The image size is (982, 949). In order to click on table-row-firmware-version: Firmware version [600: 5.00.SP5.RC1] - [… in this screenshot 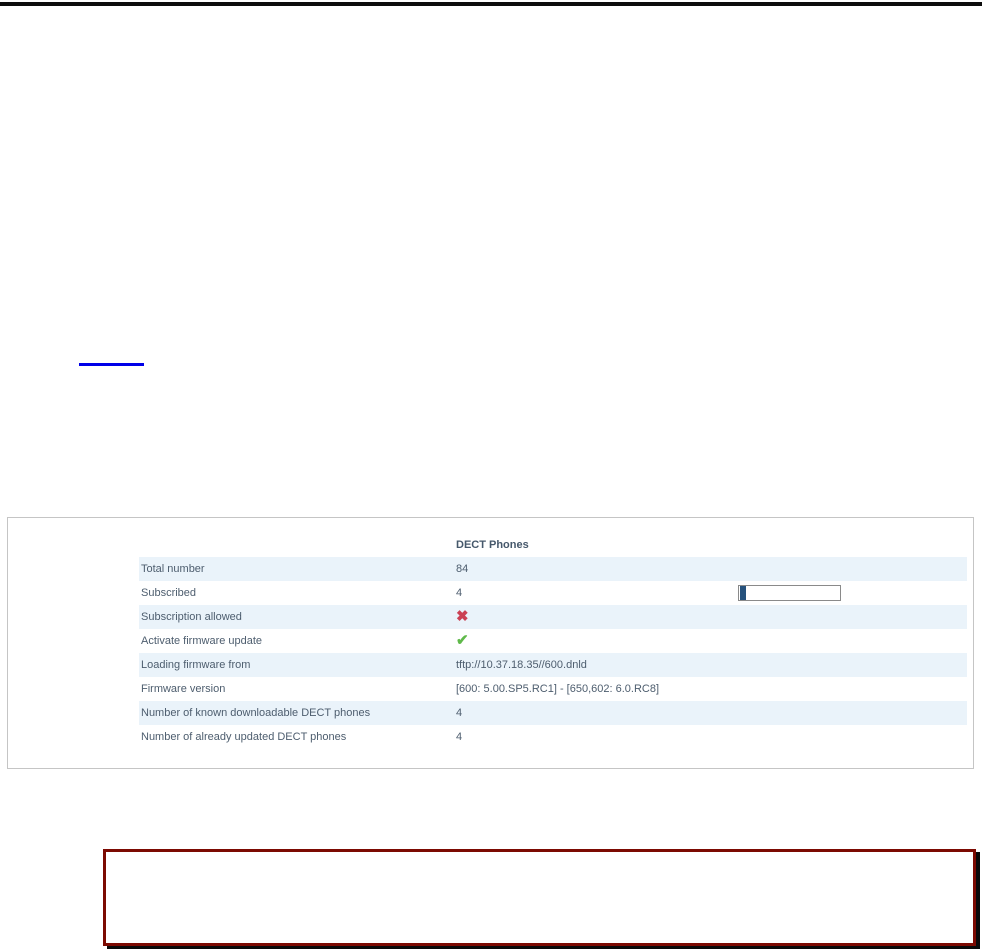, I will do `click(553, 689)`.